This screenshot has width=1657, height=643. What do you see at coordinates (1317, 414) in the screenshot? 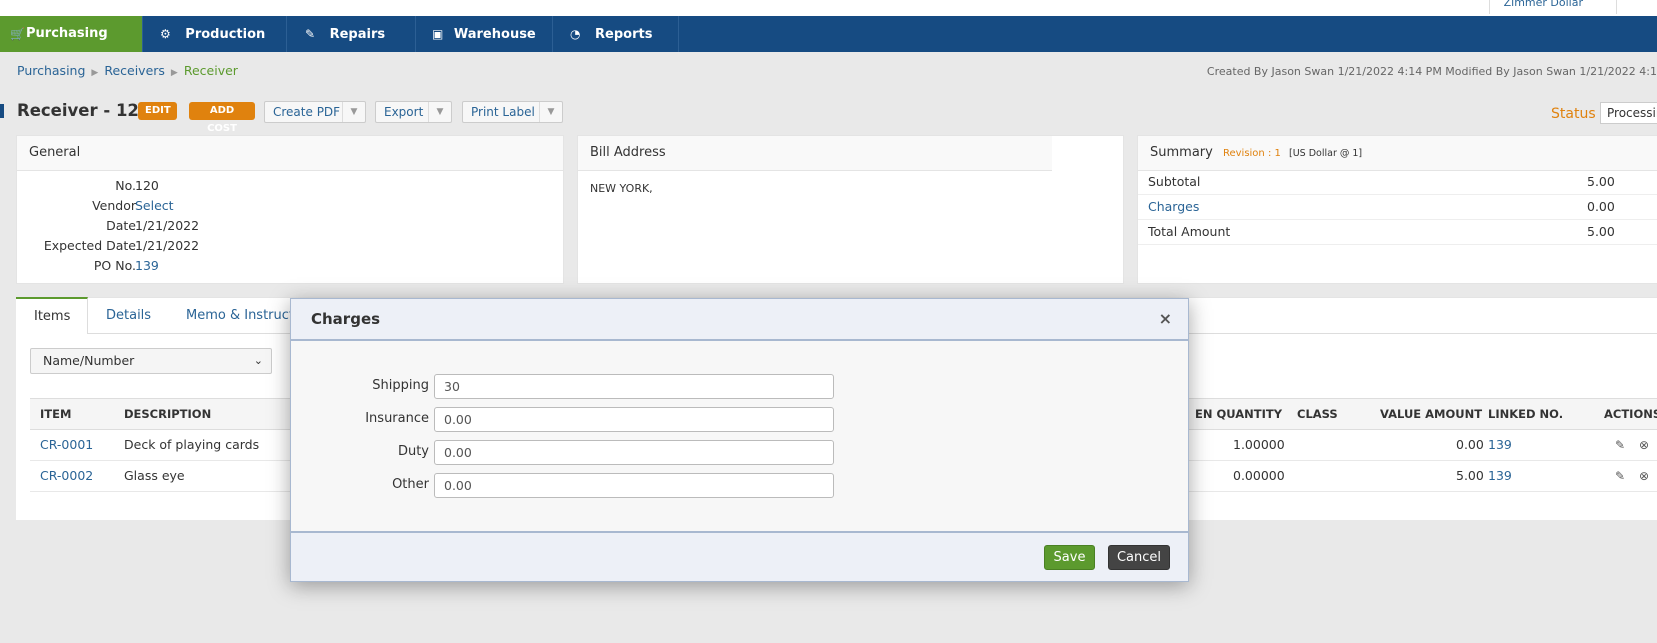
I see `column-header: CLASS` at bounding box center [1317, 414].